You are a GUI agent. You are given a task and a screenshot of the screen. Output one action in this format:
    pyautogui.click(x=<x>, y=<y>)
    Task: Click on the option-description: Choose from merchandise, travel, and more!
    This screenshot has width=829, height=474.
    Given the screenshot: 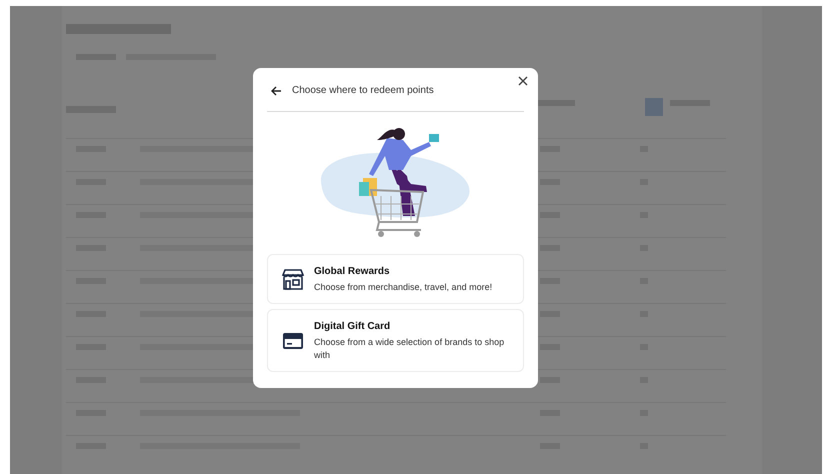 What is the action you would take?
    pyautogui.click(x=403, y=287)
    